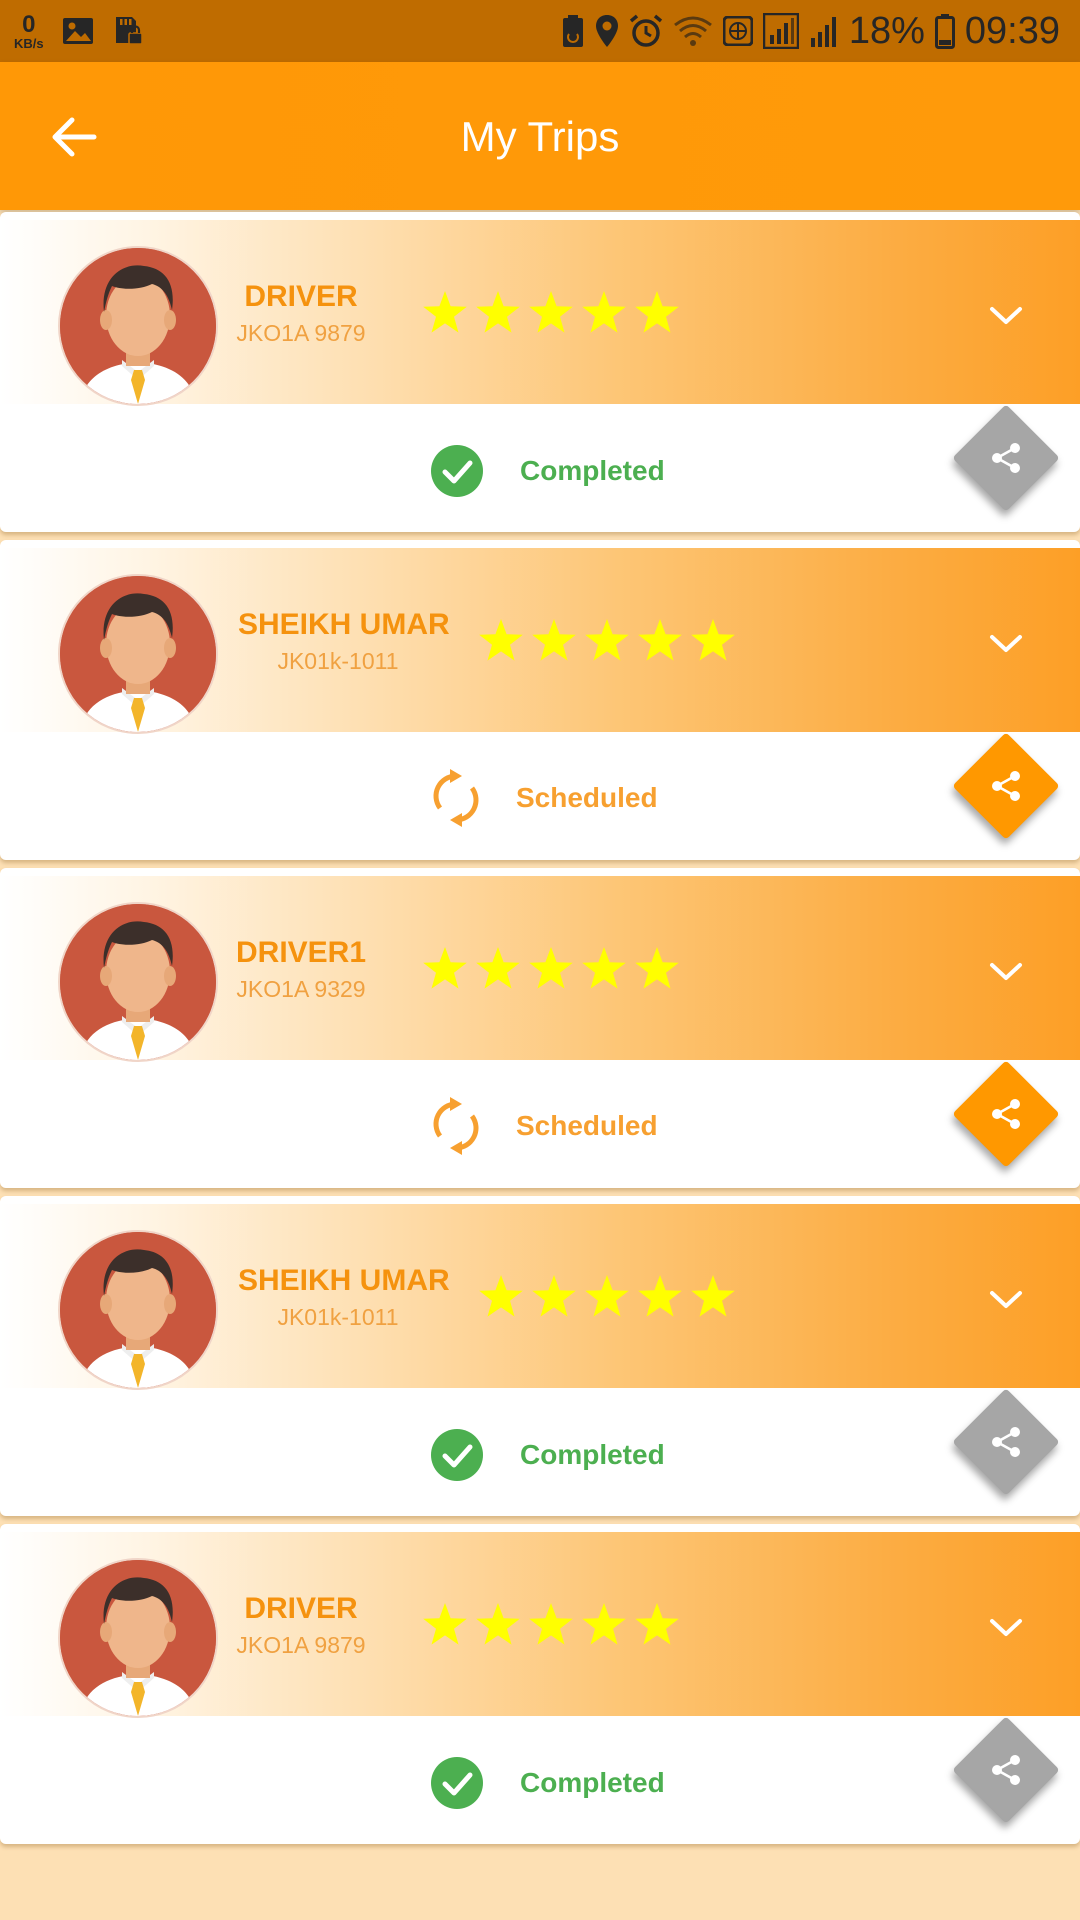 The width and height of the screenshot is (1080, 1920). What do you see at coordinates (128, 31) in the screenshot?
I see `sd-card-lock-icon` at bounding box center [128, 31].